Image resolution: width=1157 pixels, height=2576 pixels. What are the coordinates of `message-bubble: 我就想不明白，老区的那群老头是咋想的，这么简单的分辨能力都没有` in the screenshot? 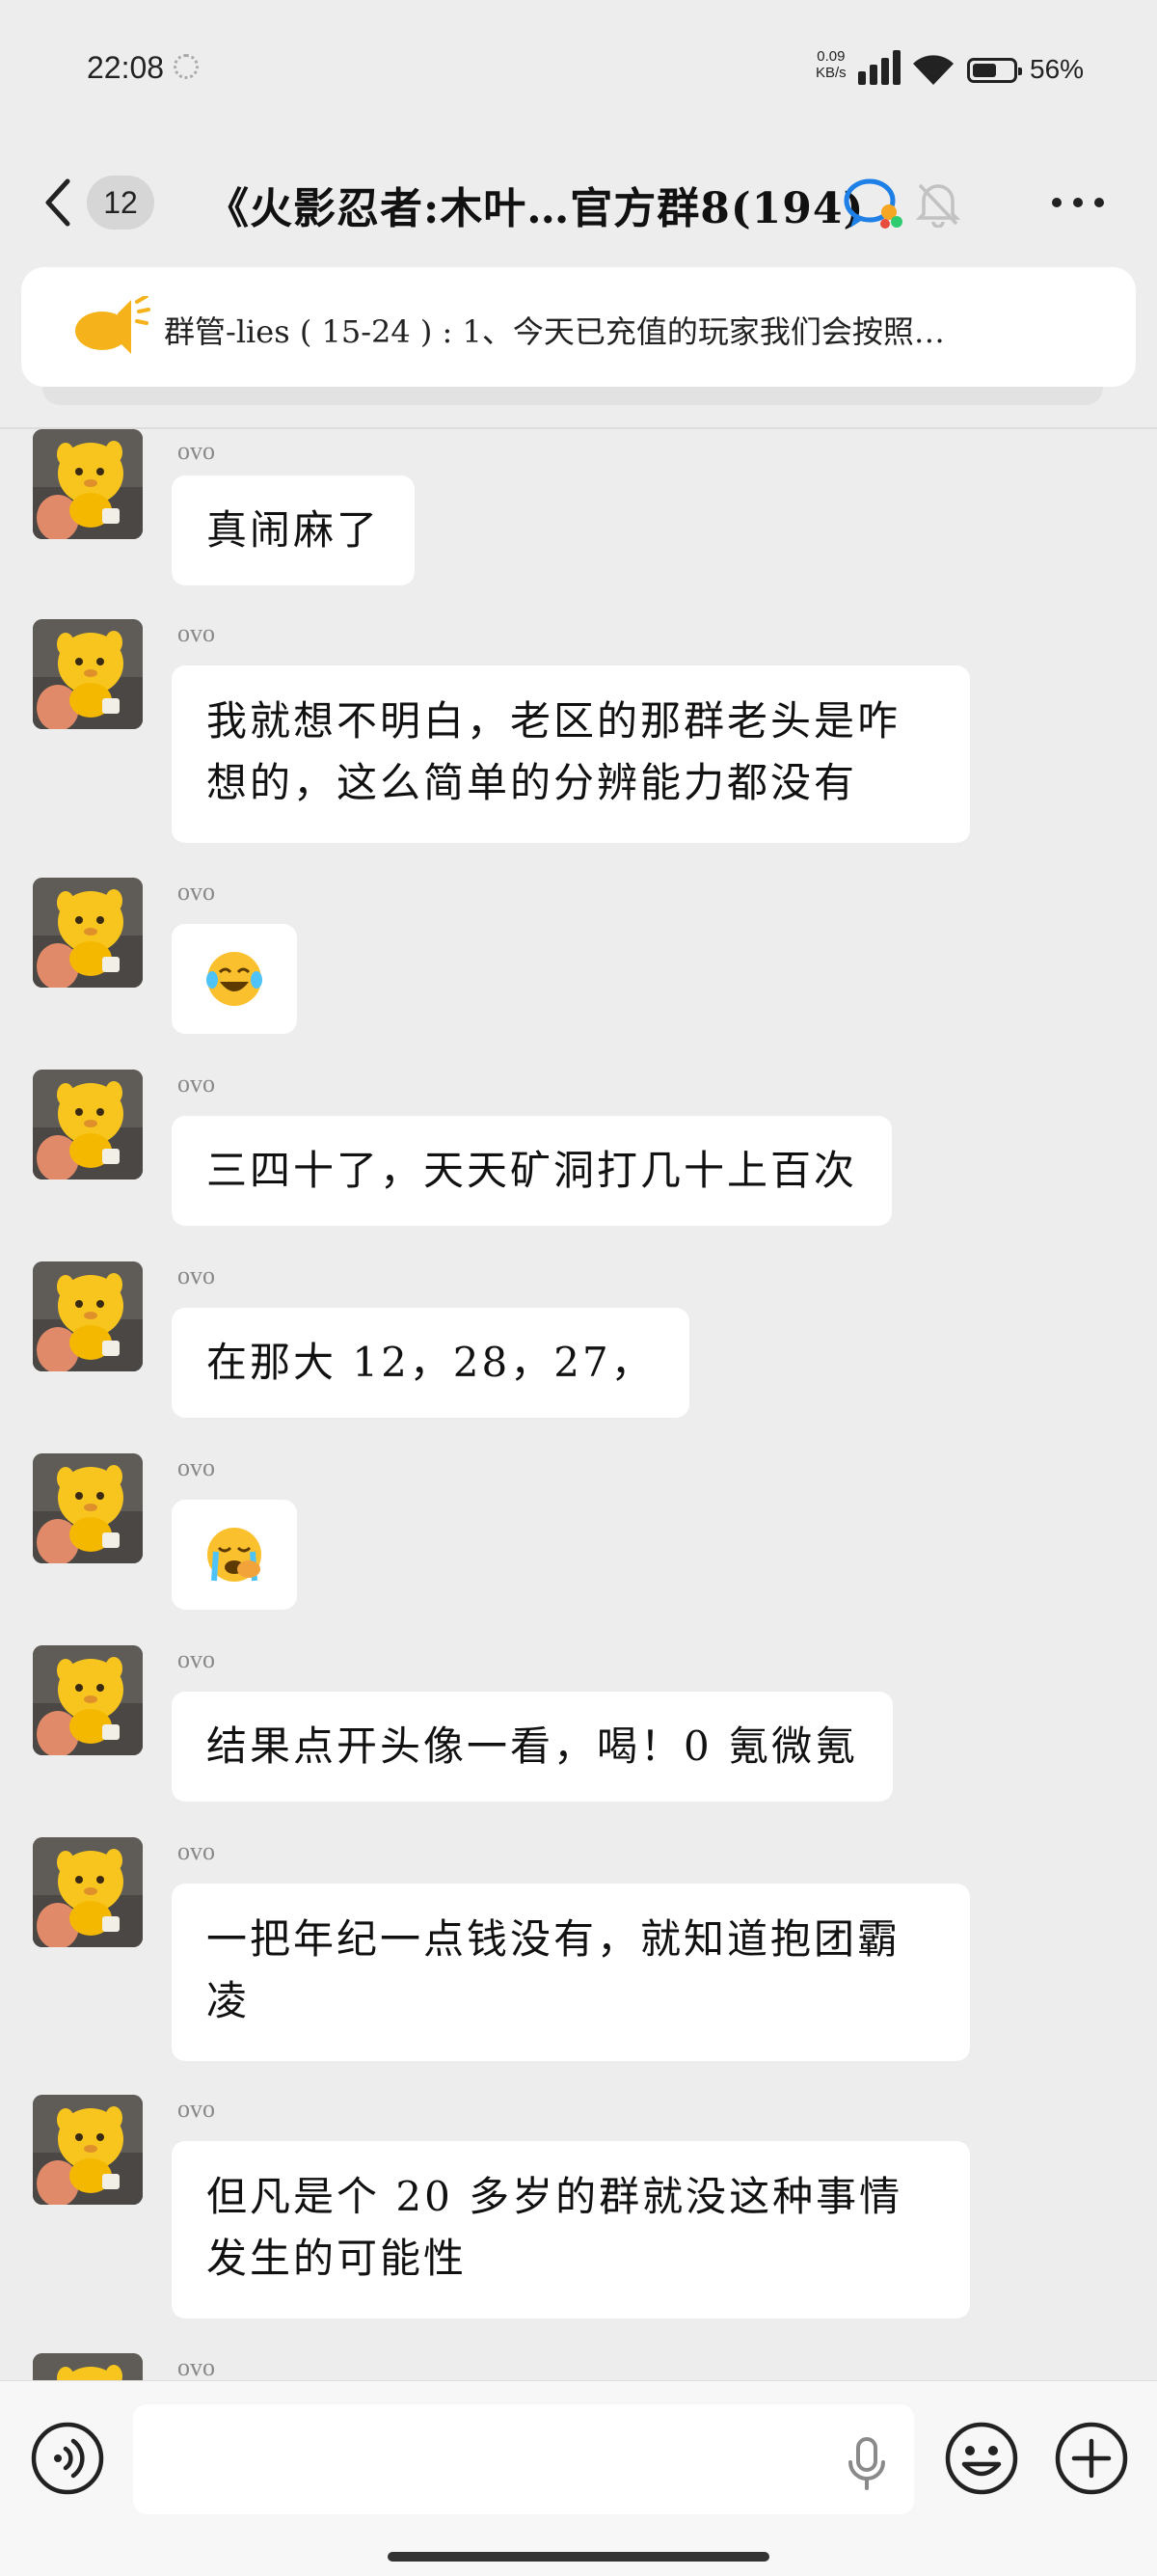 It's located at (571, 754).